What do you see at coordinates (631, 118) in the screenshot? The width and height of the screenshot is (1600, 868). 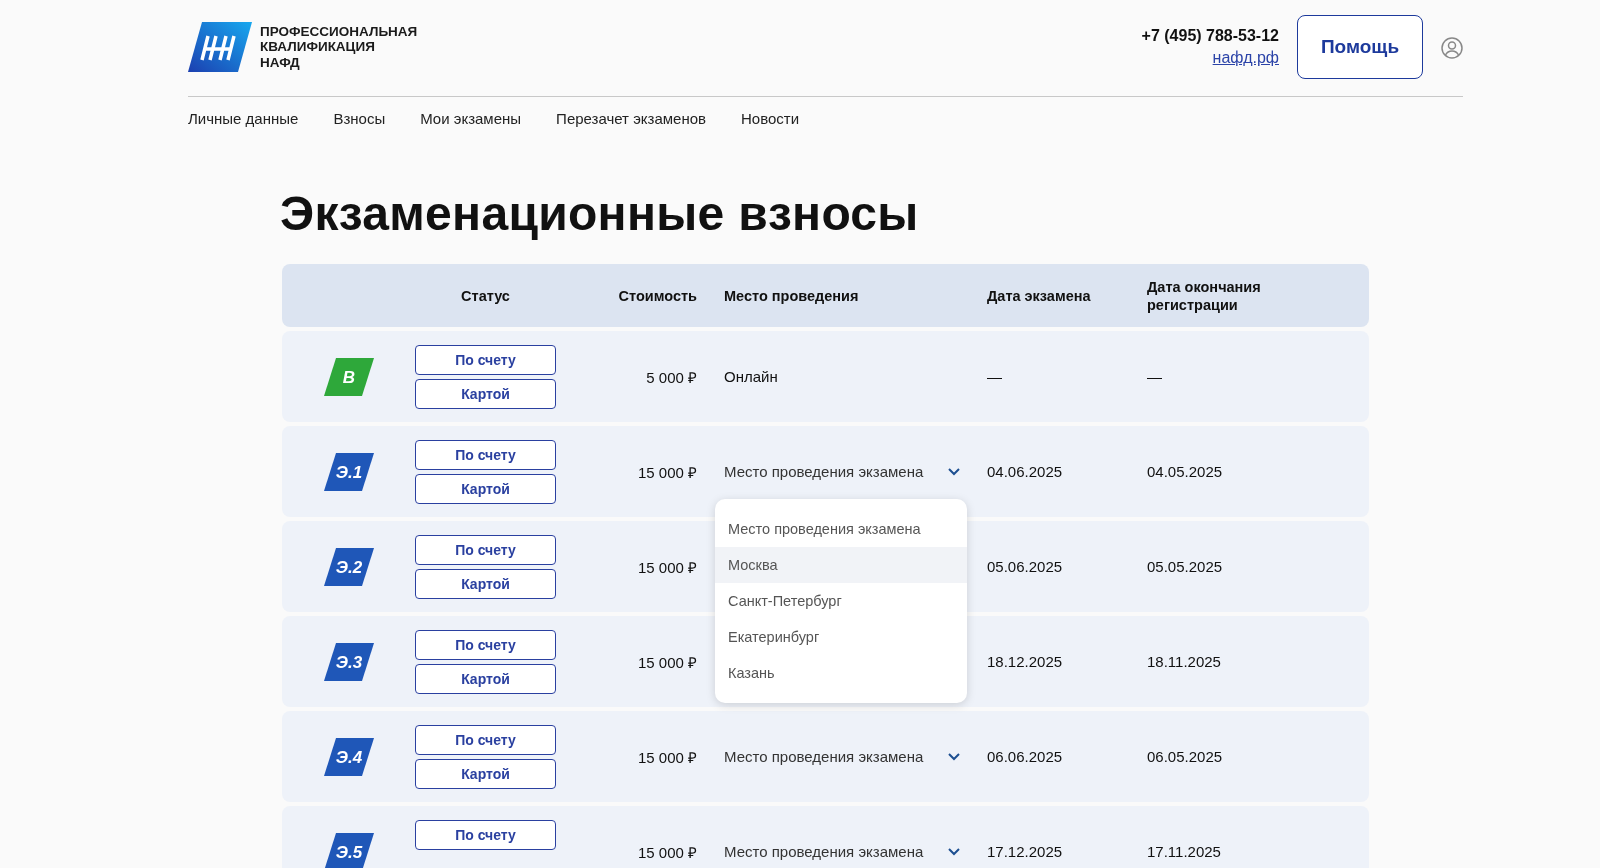 I see `nav-link: Перезачет экзаменов` at bounding box center [631, 118].